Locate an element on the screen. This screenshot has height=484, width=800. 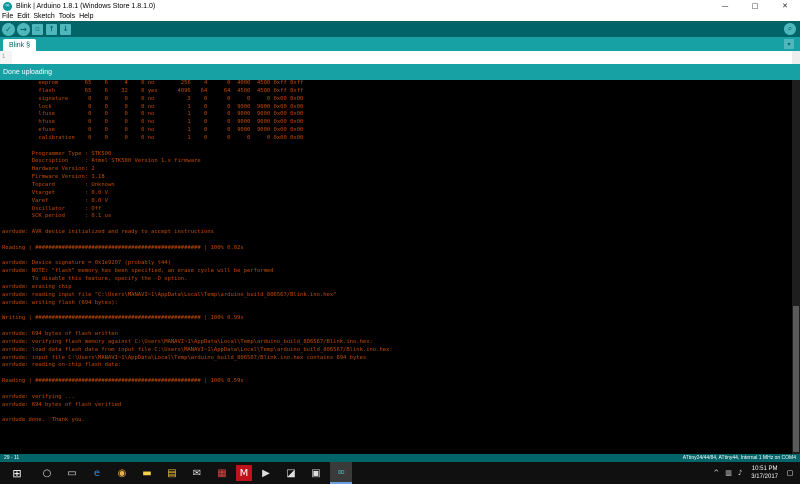
chevron-down-icon: ▾ is located at coordinates (789, 44).